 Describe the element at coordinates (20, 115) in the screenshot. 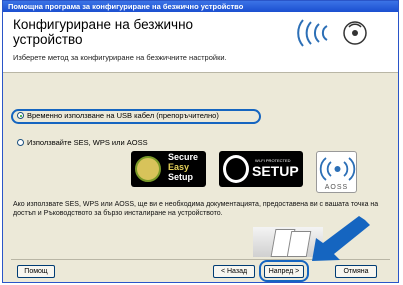

I see `usb-radio` at that location.